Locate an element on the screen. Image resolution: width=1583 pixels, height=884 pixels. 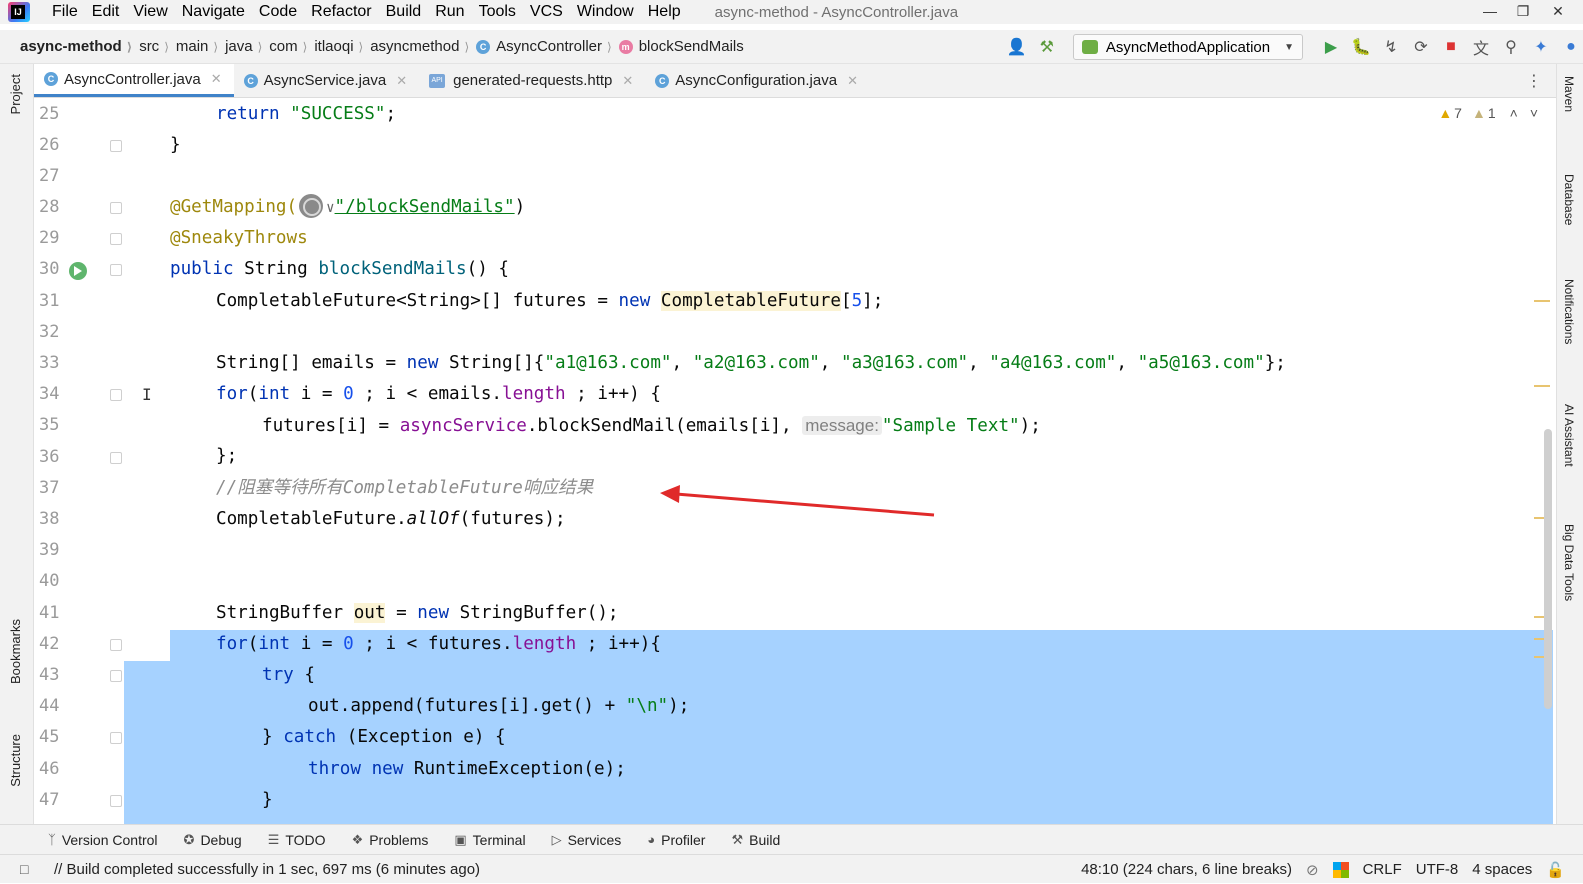
run-configuration-select: AsyncMethodApplication ▼ is located at coordinates (1187, 47).